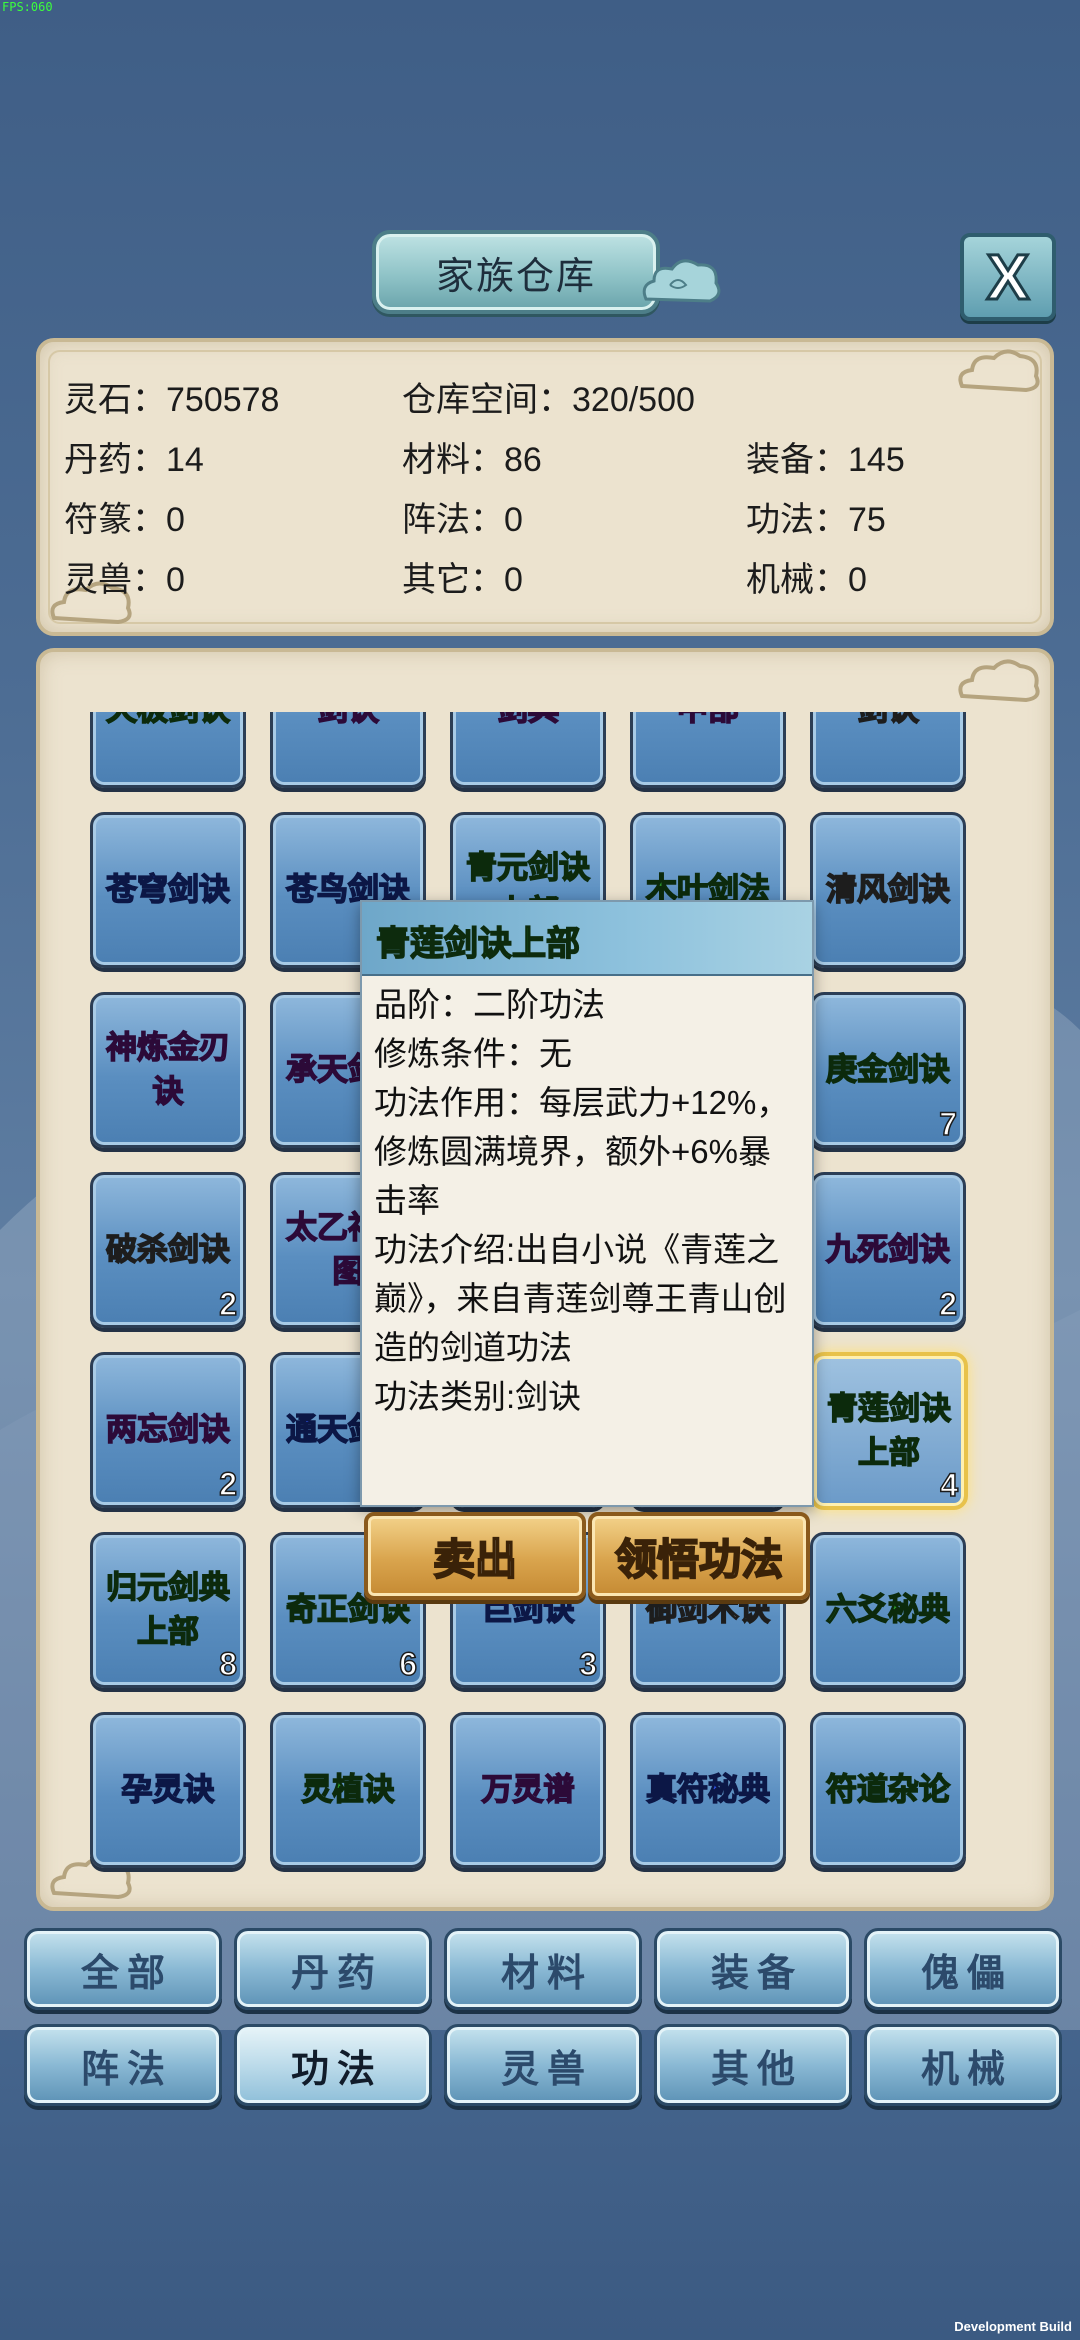 The width and height of the screenshot is (1080, 2340). I want to click on item-slot: 归元剑典上部 8, so click(168, 1610).